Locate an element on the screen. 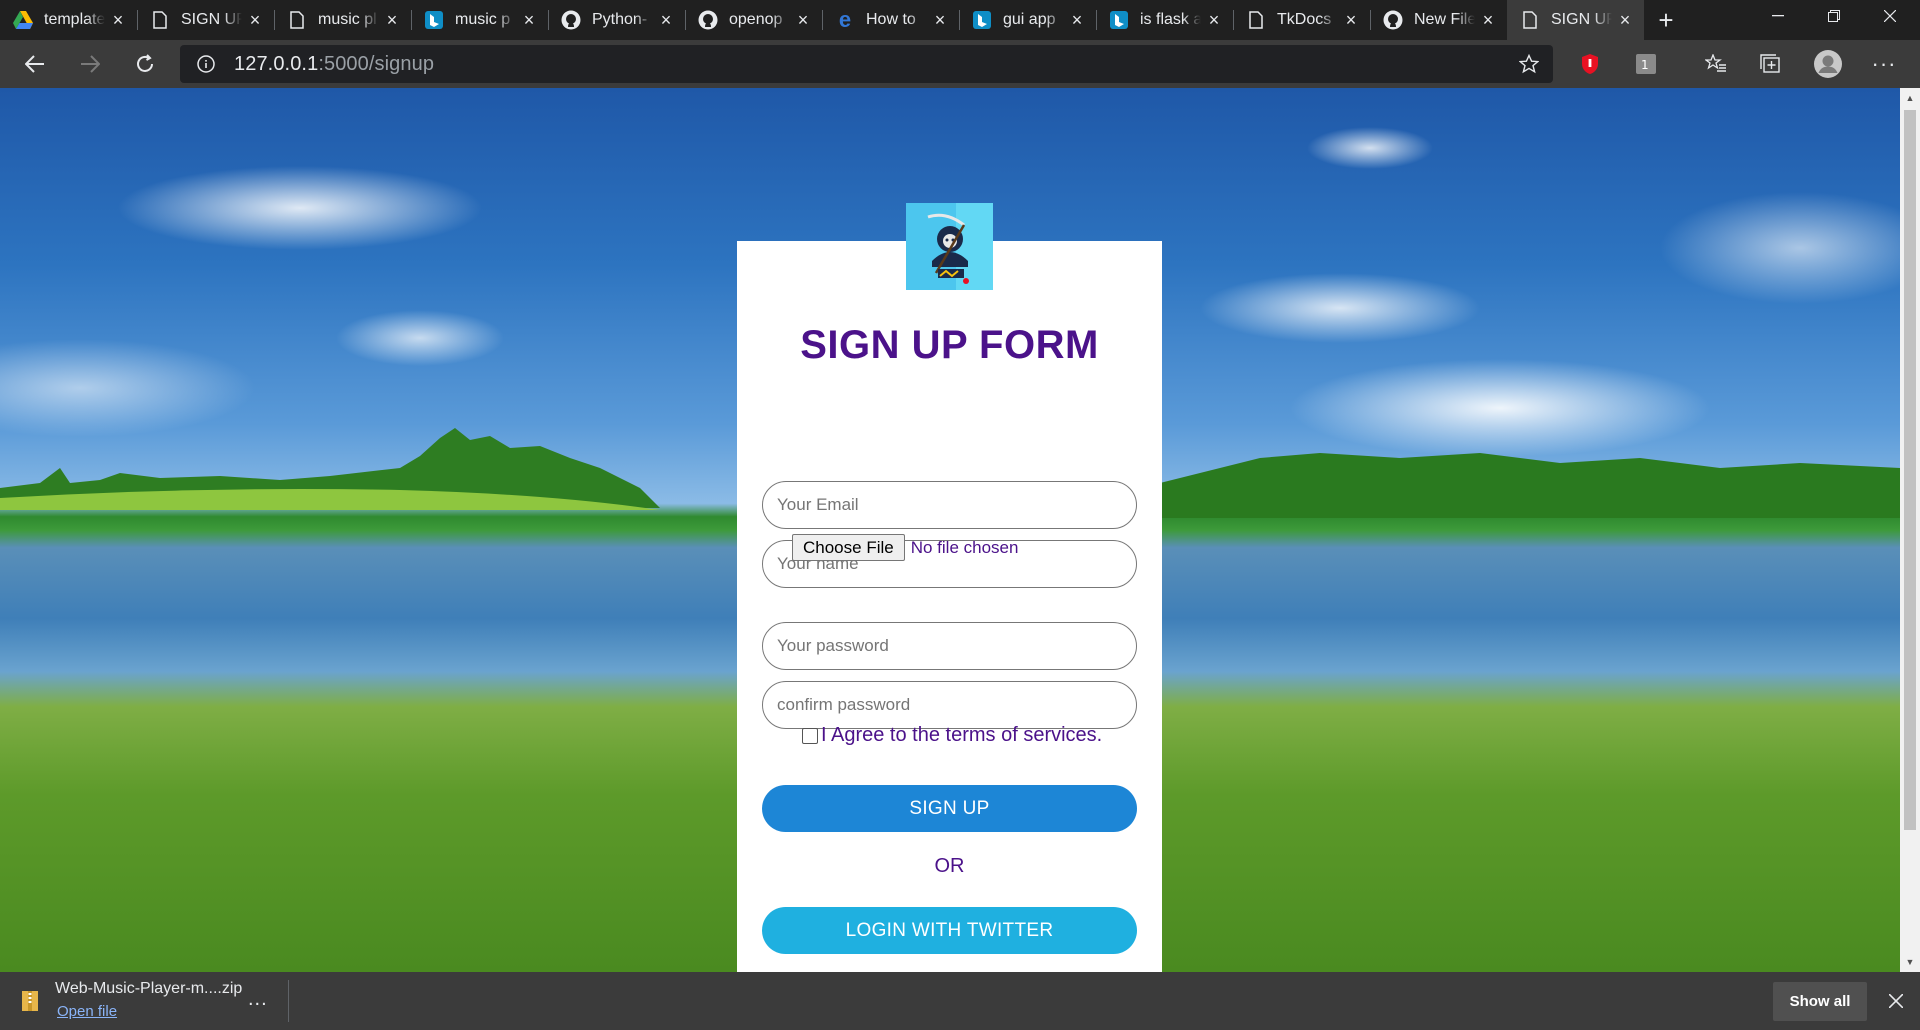 The image size is (1920, 1030). open-file-link: Open file is located at coordinates (87, 1011).